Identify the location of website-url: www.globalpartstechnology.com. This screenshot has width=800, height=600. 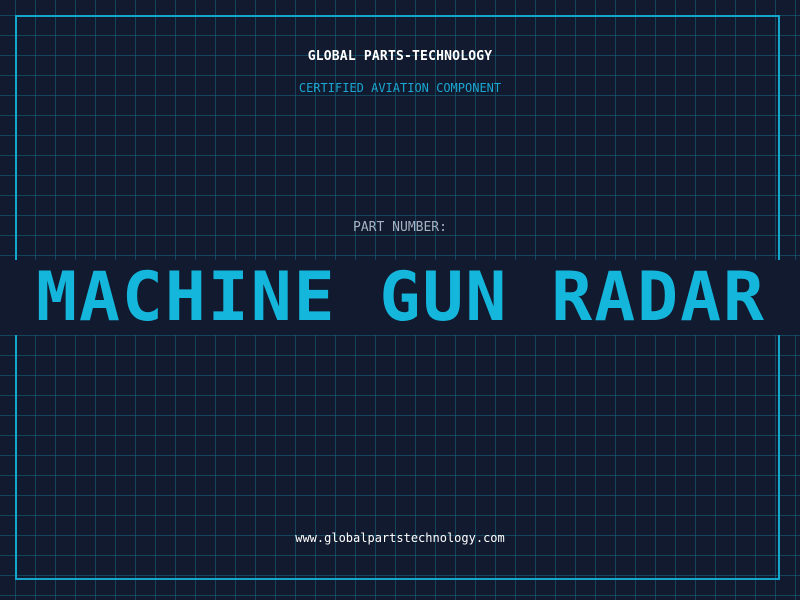
(400, 538).